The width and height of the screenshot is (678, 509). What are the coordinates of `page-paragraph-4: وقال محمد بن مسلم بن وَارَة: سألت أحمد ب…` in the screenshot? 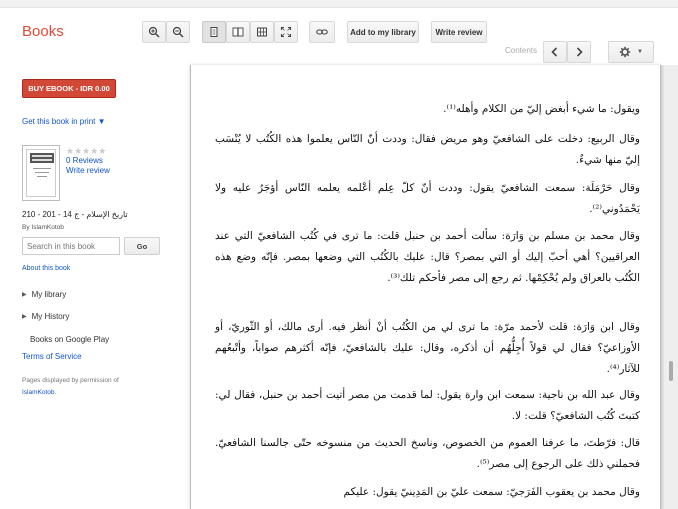 It's located at (427, 257).